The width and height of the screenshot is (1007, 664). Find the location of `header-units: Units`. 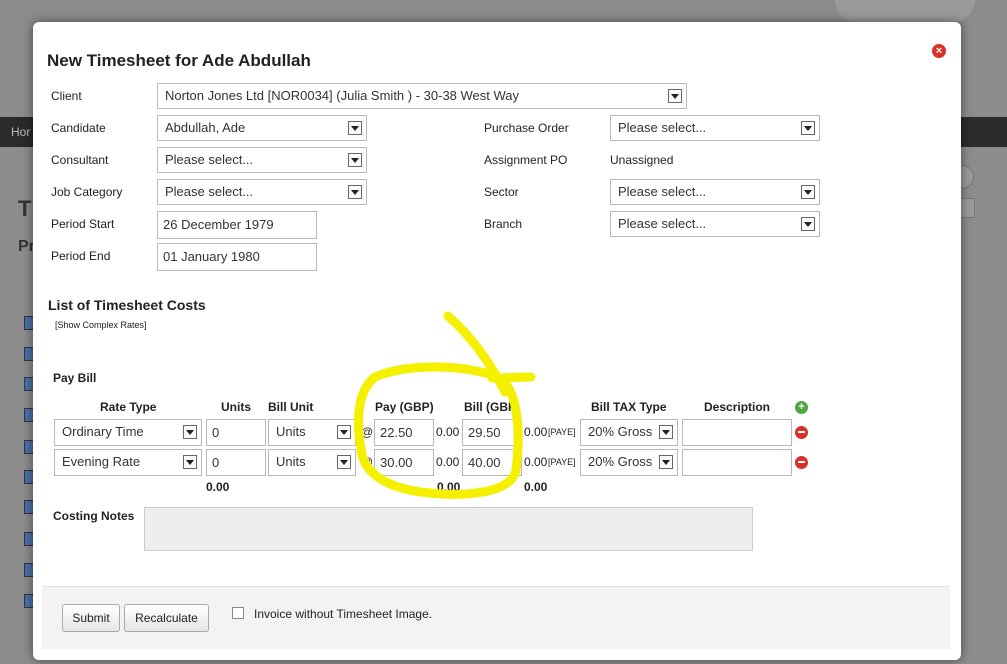

header-units: Units is located at coordinates (236, 407).